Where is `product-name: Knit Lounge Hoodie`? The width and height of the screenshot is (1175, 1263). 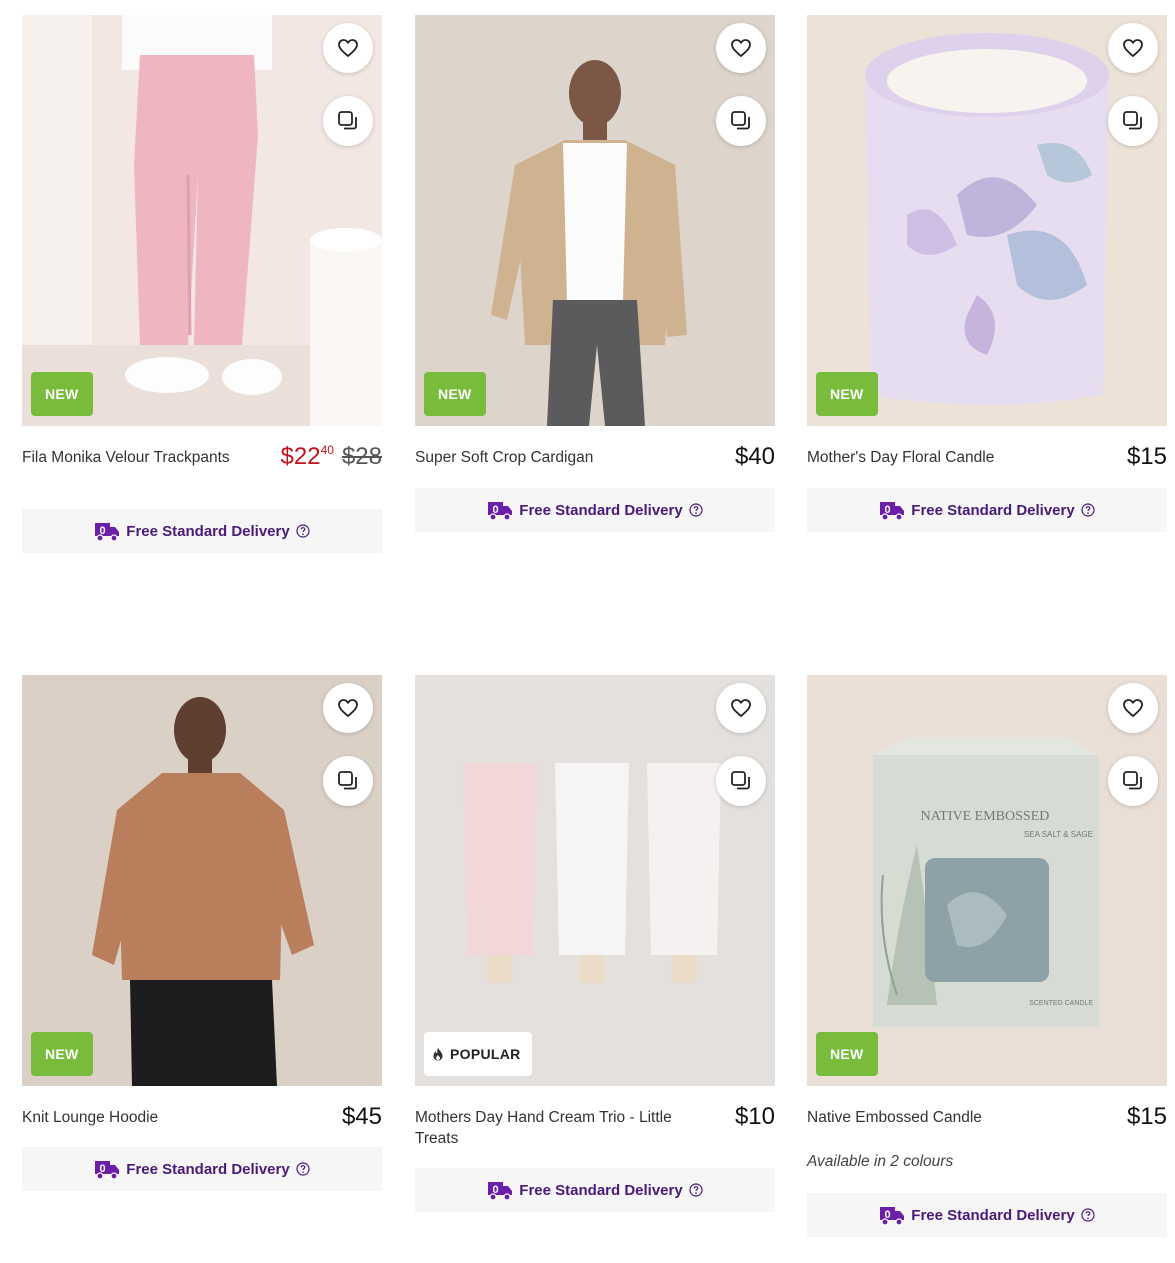
product-name: Knit Lounge Hoodie is located at coordinates (127, 1117).